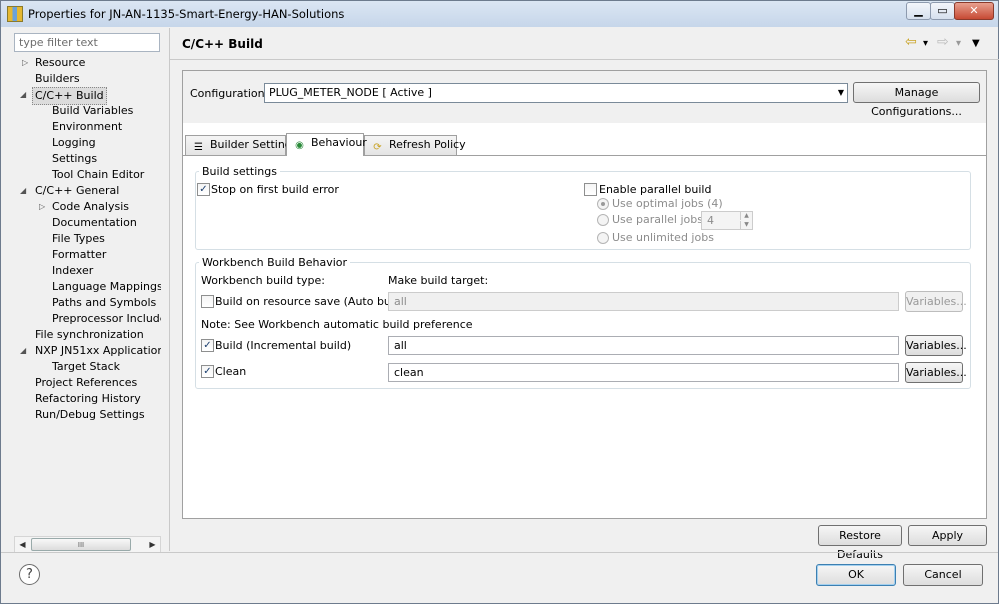  I want to click on unlimited-jobs-label: Use unlimited jobs, so click(663, 237).